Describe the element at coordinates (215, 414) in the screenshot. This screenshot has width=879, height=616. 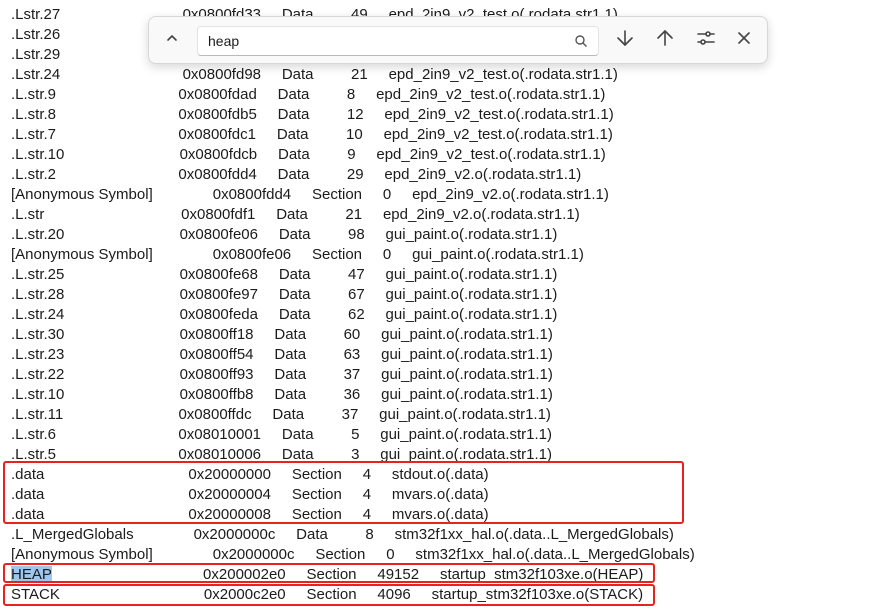
I see `symbol-address: 0x0800ffdc` at that location.